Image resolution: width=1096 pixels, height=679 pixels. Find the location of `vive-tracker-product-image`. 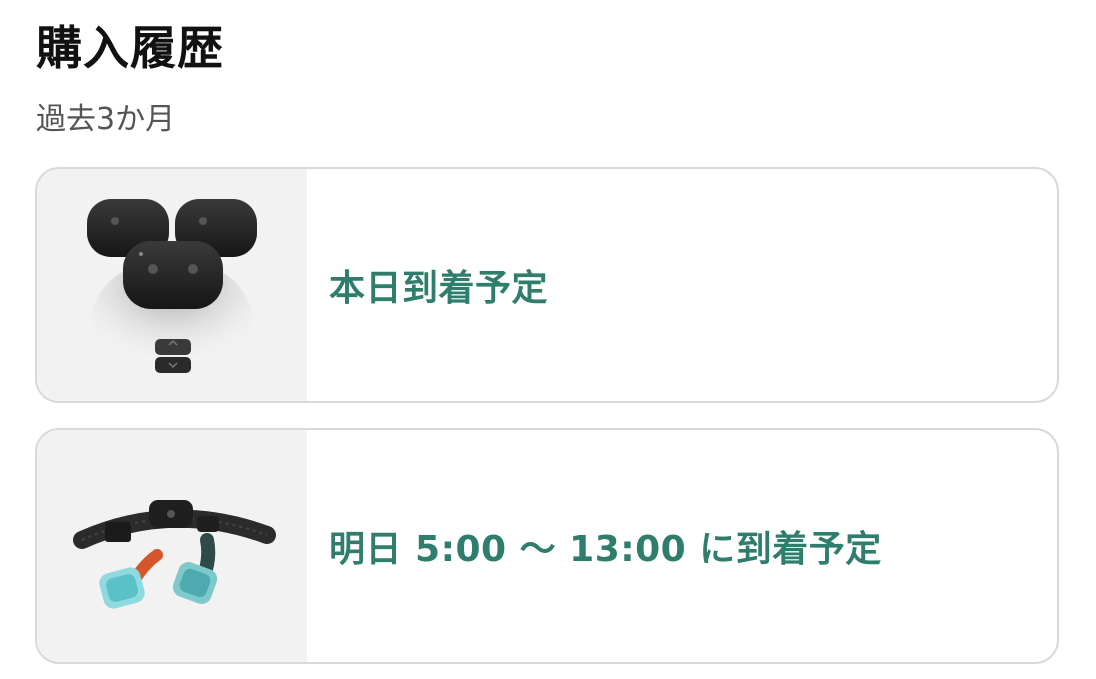

vive-tracker-product-image is located at coordinates (172, 289).